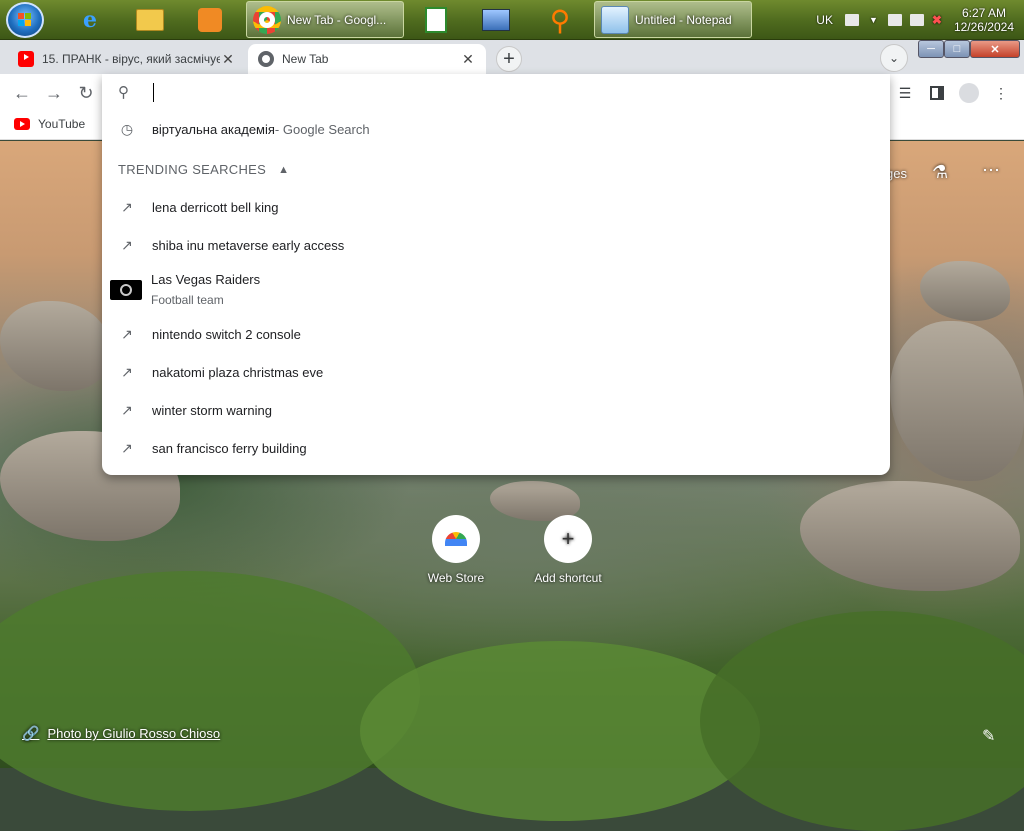 This screenshot has width=1024, height=831. I want to click on suggestion-trending: ↗ lena derricott bell king, so click(496, 207).